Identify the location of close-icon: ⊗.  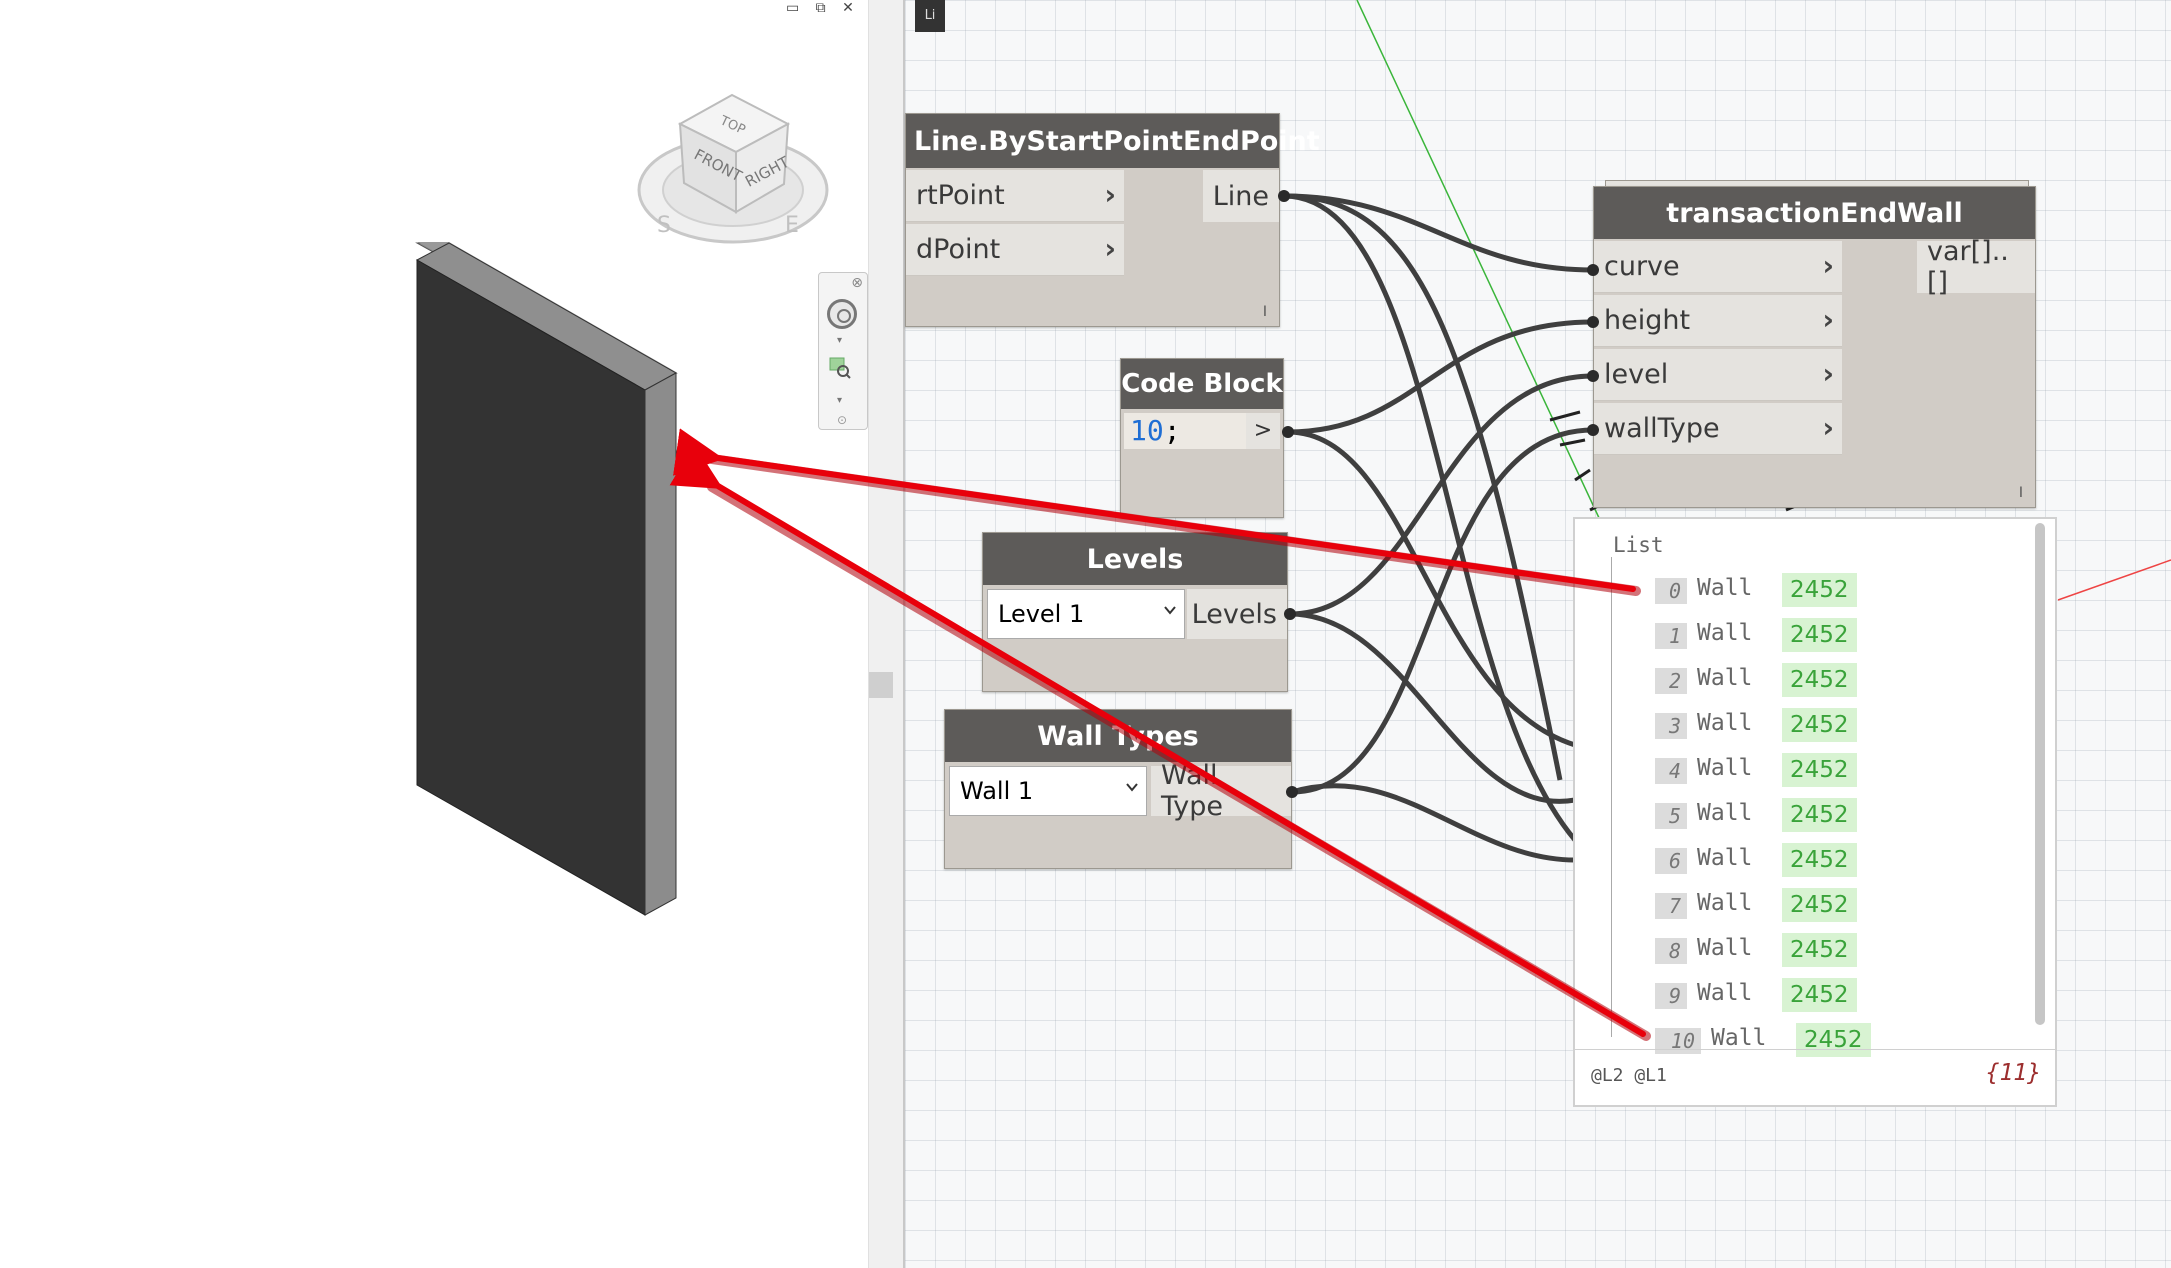
(857, 283).